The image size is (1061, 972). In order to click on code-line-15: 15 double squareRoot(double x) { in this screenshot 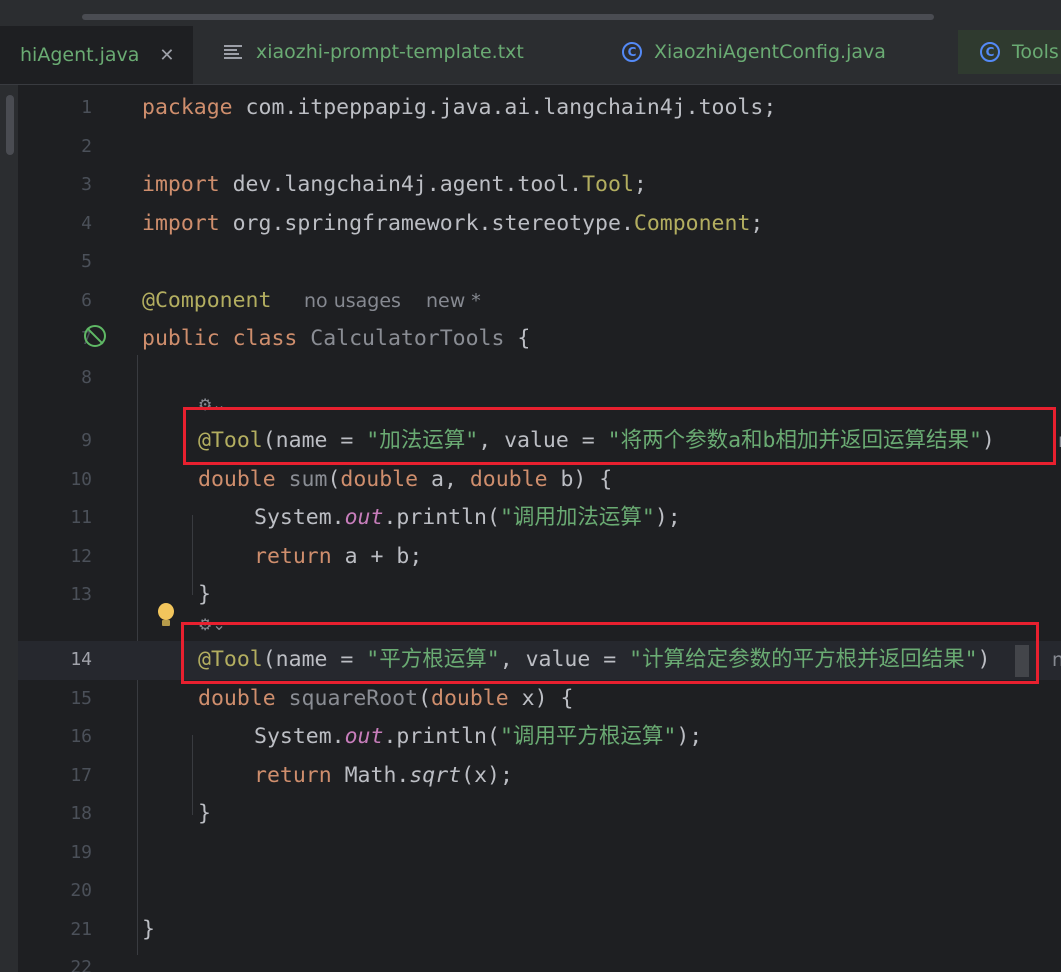, I will do `click(539, 699)`.